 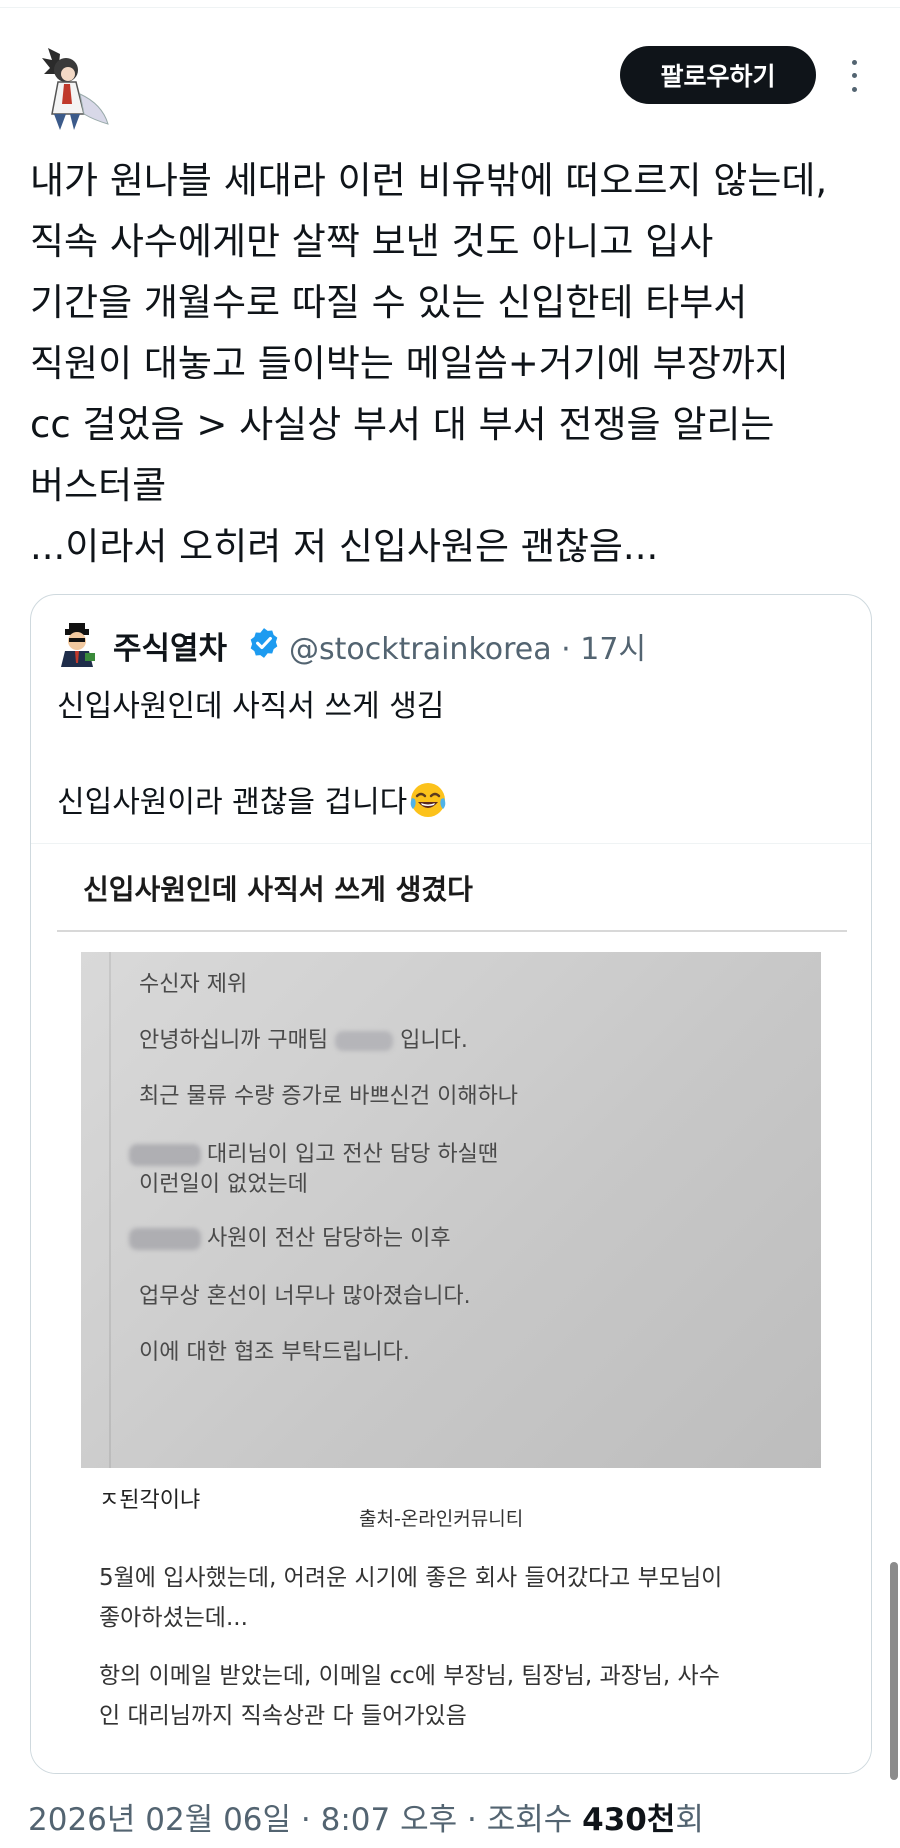 I want to click on post-date: 2026년 02월 06일, so click(x=159, y=1820).